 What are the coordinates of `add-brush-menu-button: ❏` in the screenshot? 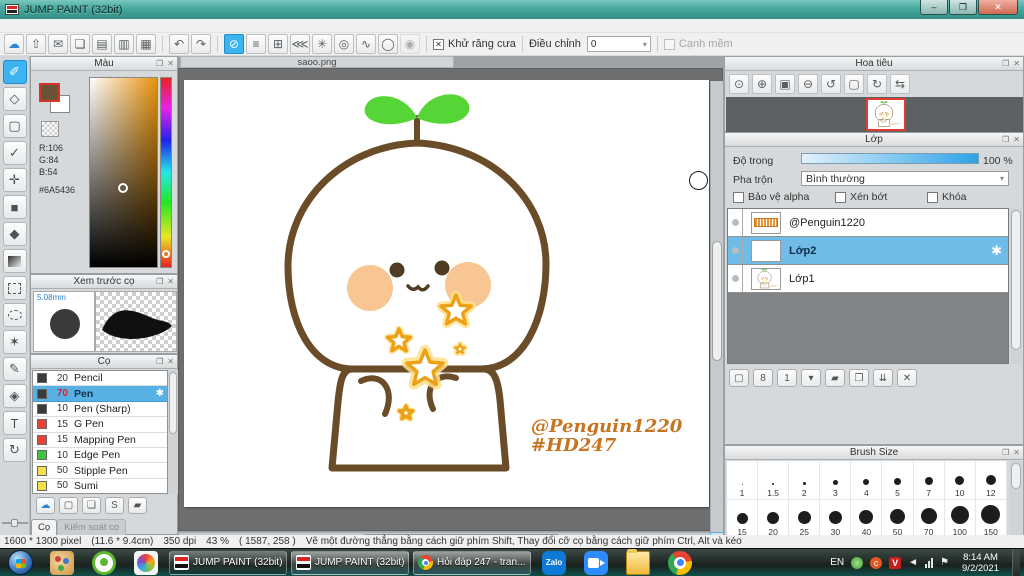 It's located at (91, 505).